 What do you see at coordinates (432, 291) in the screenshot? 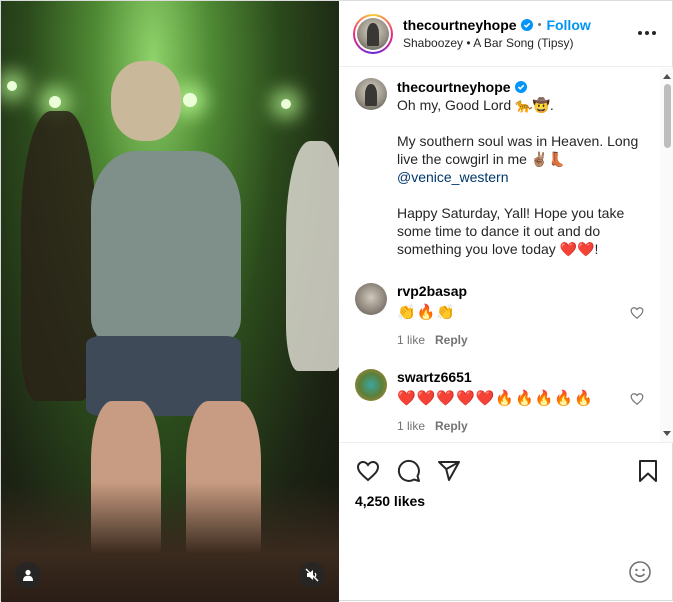
I see `comment-username: rvp2basap` at bounding box center [432, 291].